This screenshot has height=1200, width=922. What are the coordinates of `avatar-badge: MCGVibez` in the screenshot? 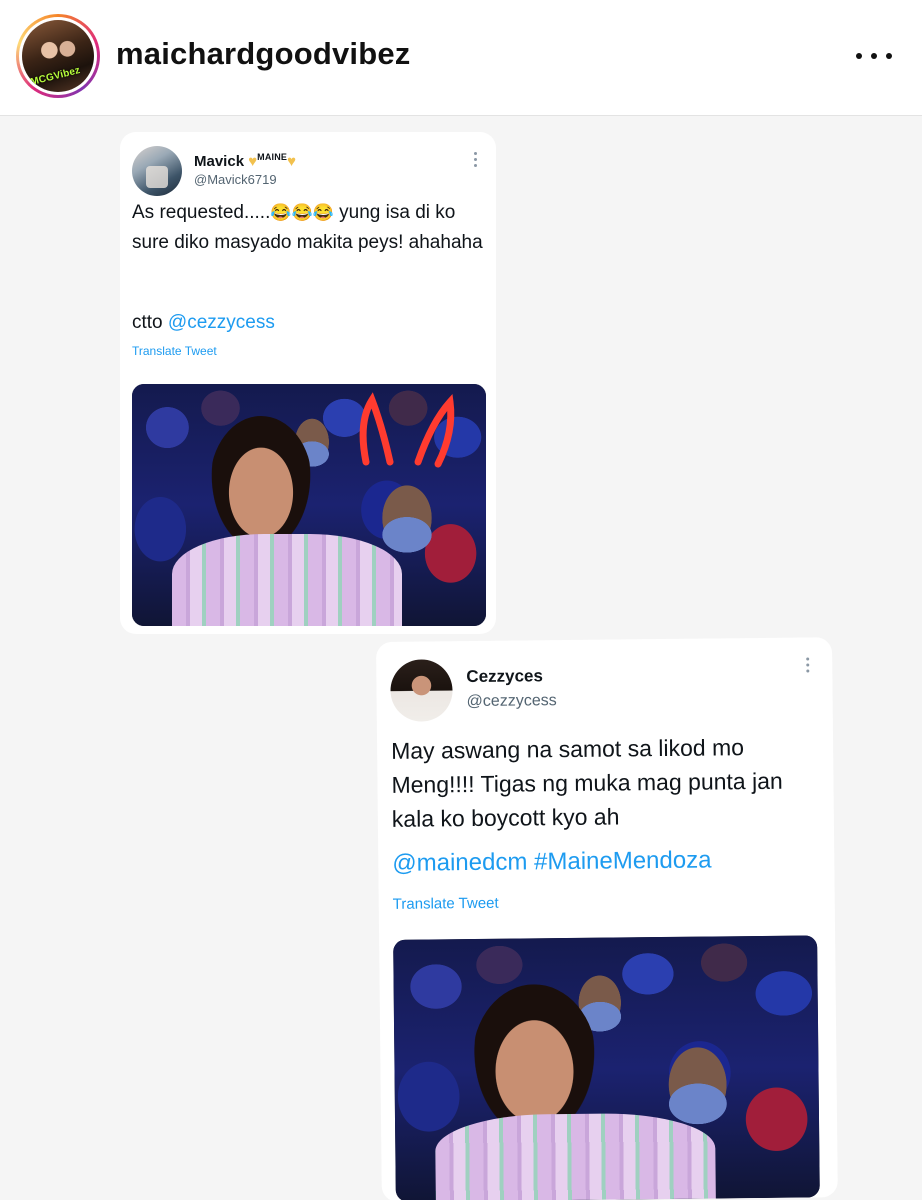 It's located at (55, 76).